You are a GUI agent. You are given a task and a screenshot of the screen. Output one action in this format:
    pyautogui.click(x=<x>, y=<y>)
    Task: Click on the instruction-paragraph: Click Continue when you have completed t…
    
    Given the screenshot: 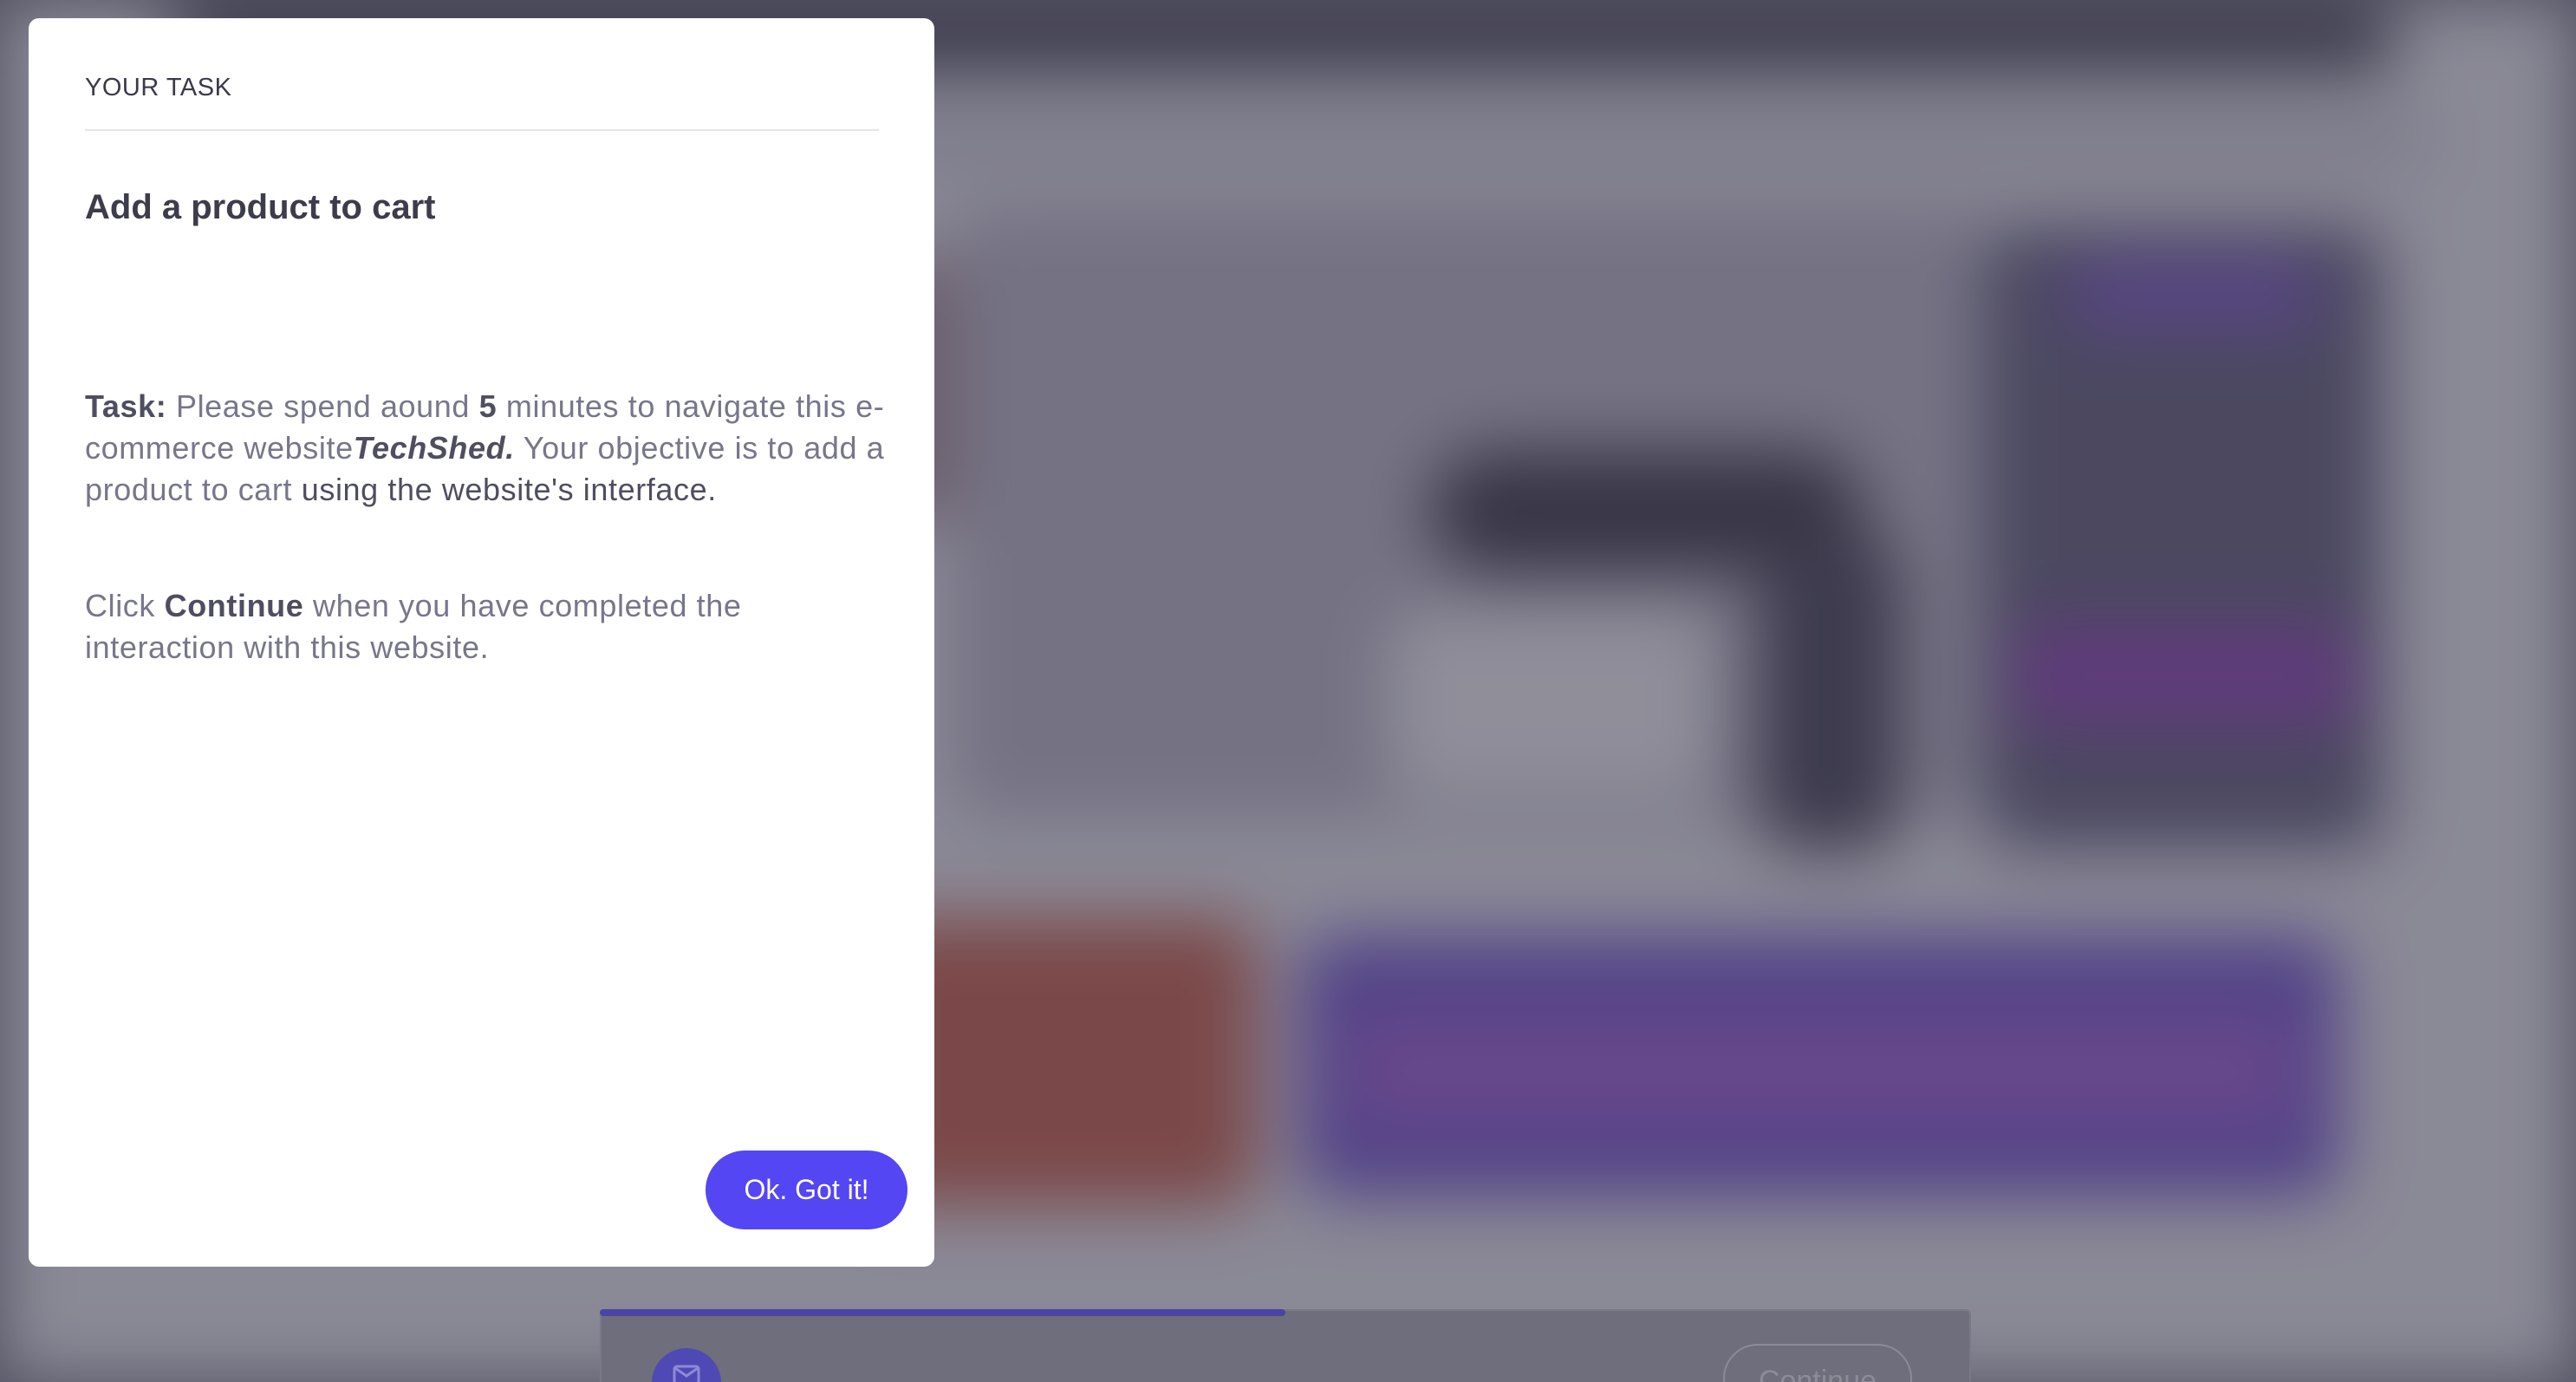 What is the action you would take?
    pyautogui.click(x=488, y=626)
    